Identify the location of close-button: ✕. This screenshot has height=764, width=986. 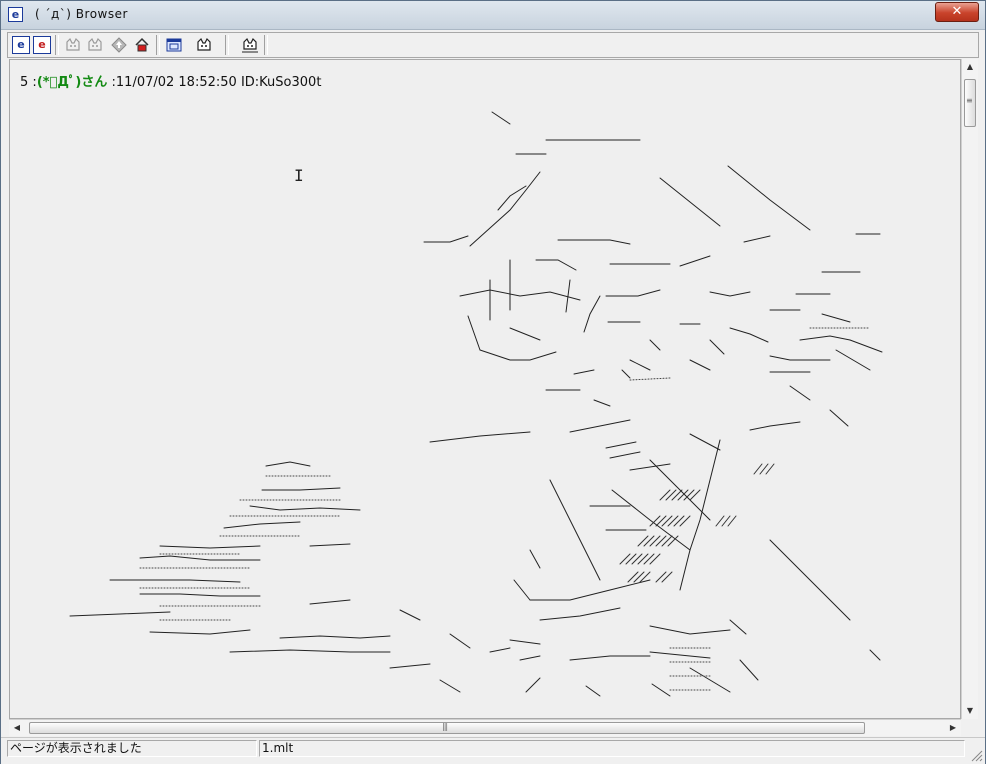
(957, 12).